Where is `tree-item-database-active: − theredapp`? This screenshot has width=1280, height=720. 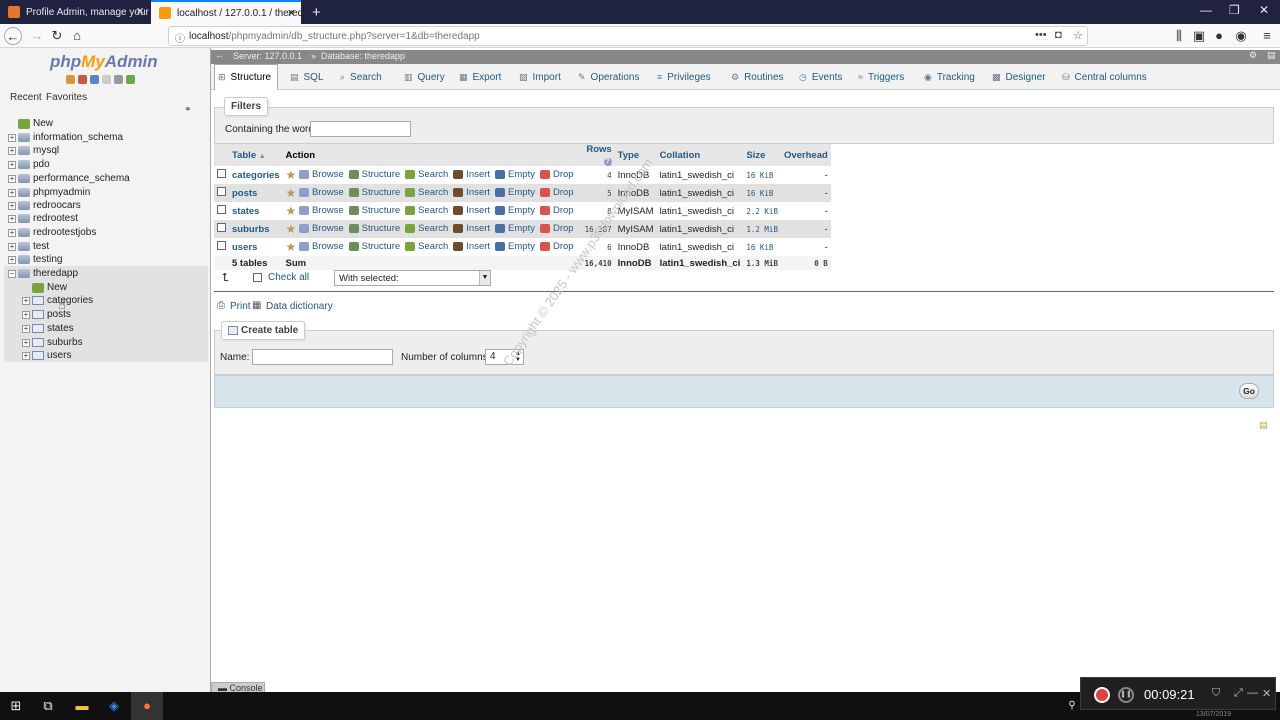 tree-item-database-active: − theredapp is located at coordinates (43, 273).